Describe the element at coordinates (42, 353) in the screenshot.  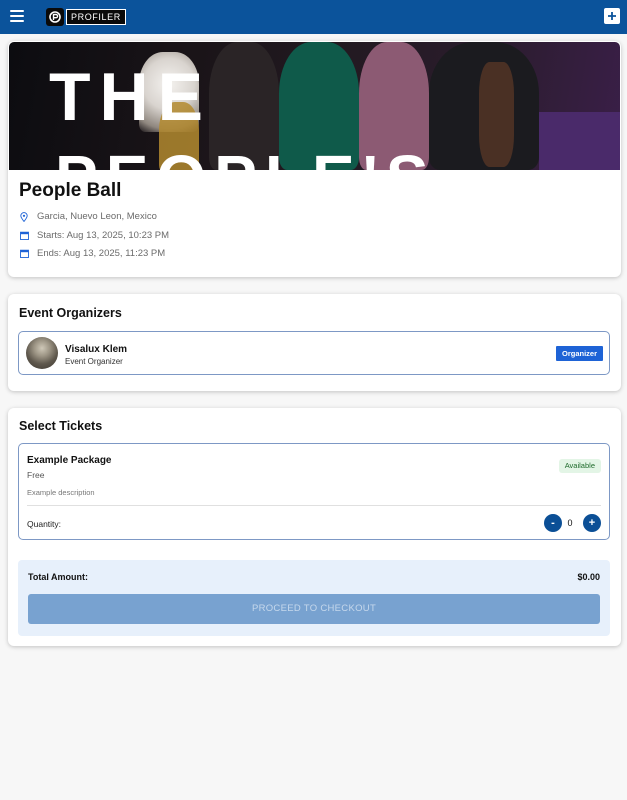
I see `avatar` at that location.